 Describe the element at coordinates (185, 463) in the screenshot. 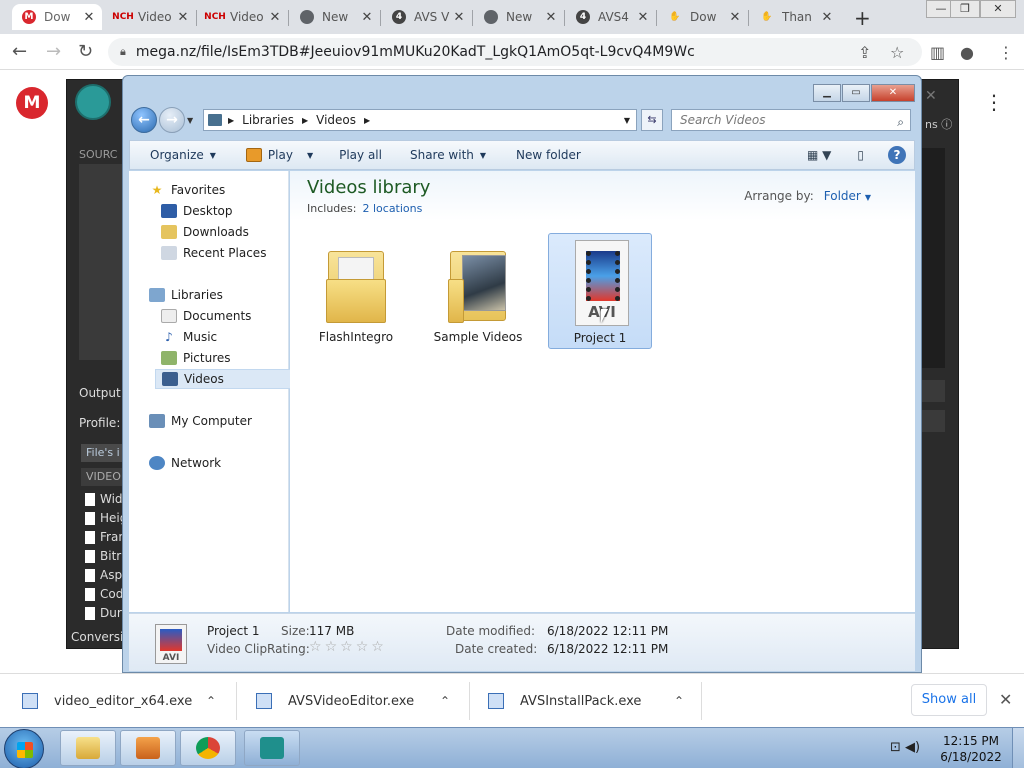

I see `nav-network: Network` at that location.